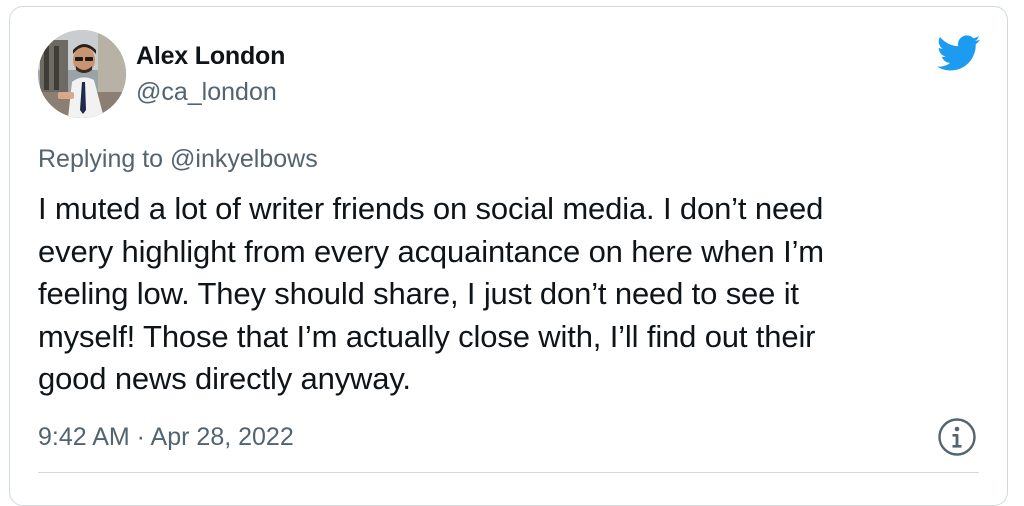  I want to click on divider, so click(508, 472).